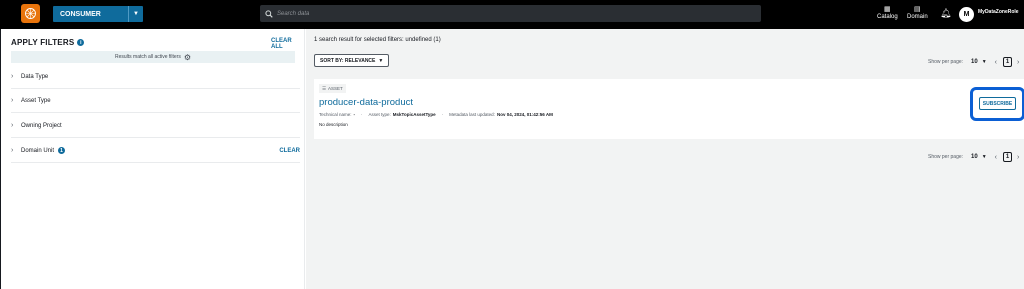  I want to click on project-name: CONSUMER, so click(80, 14).